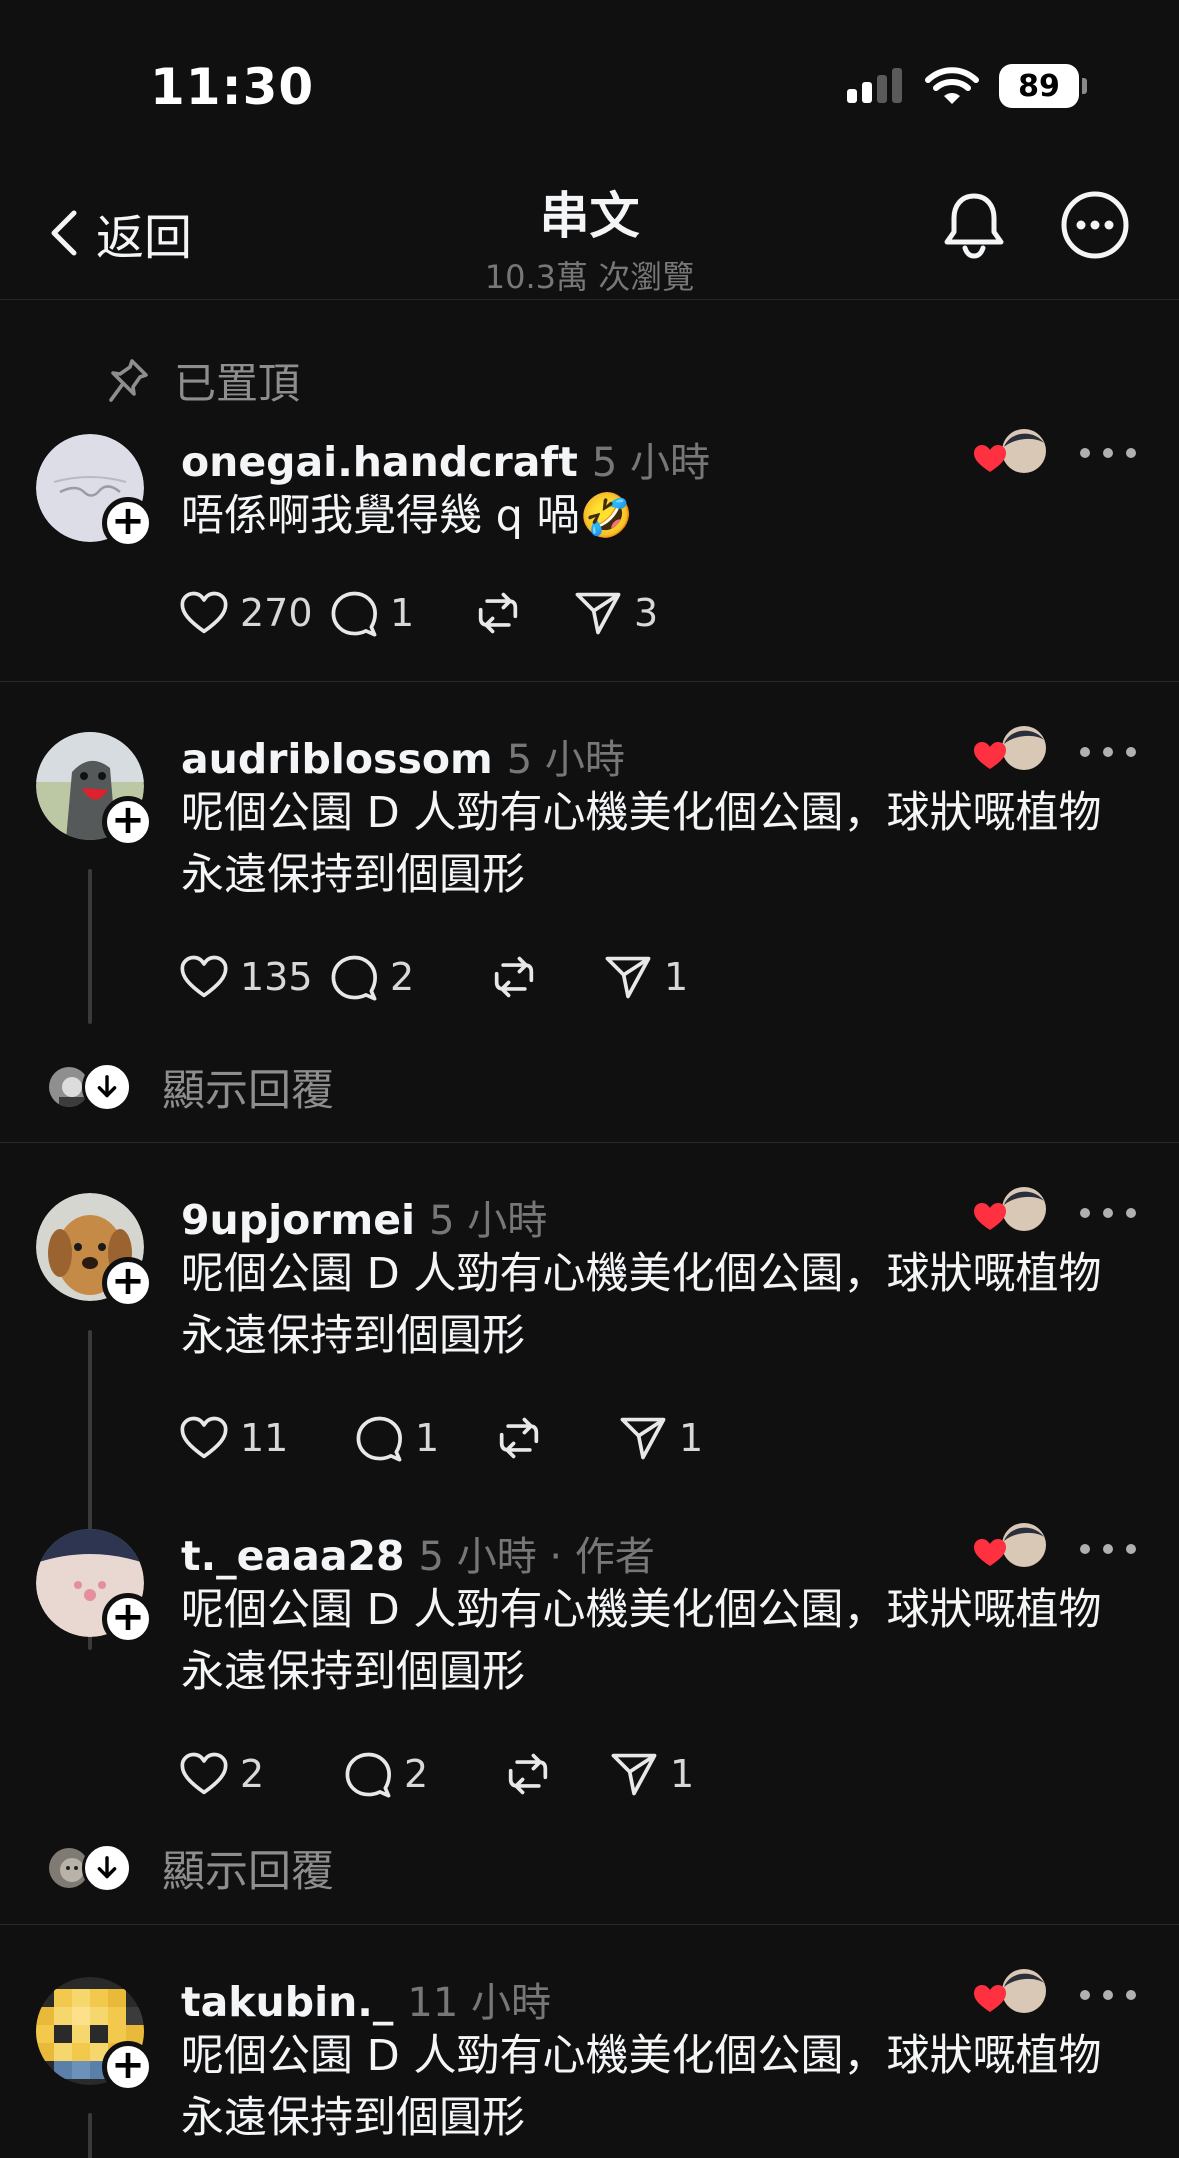 The image size is (1179, 2158). I want to click on like-count: 2, so click(252, 1774).